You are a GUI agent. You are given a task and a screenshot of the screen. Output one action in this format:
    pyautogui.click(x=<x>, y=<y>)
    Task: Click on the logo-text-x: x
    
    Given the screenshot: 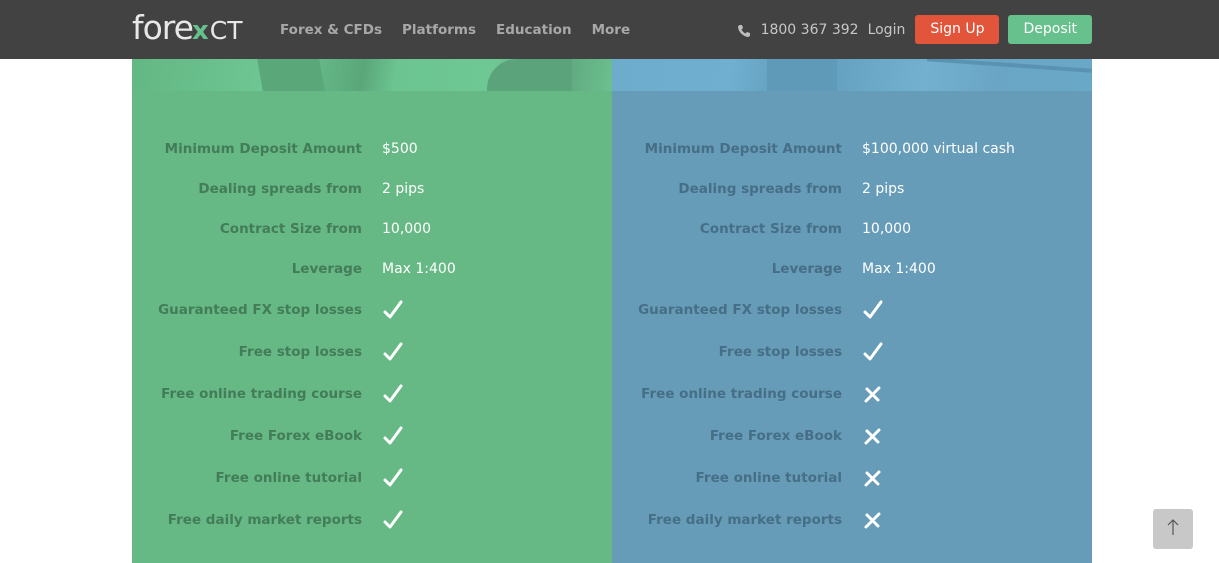 What is the action you would take?
    pyautogui.click(x=200, y=31)
    